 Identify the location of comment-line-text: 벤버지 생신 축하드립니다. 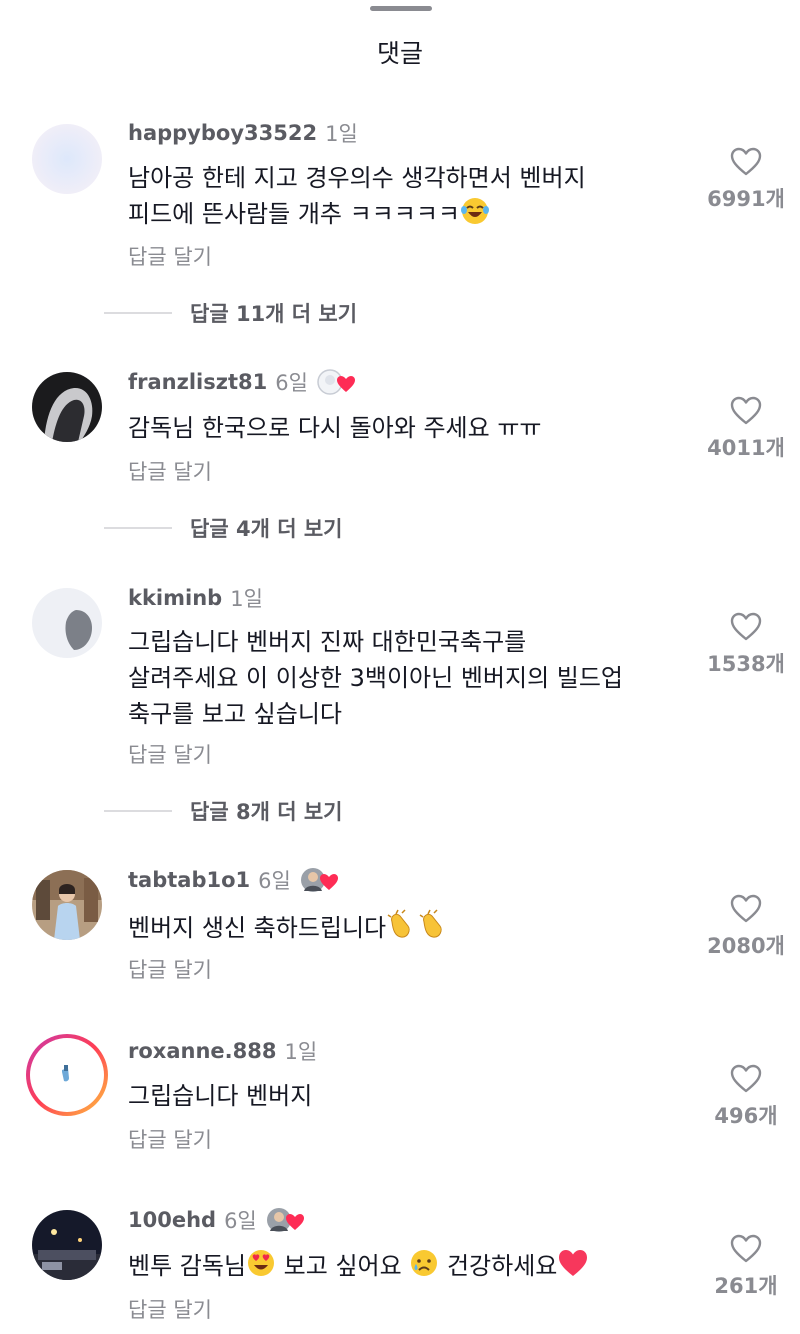
(257, 928).